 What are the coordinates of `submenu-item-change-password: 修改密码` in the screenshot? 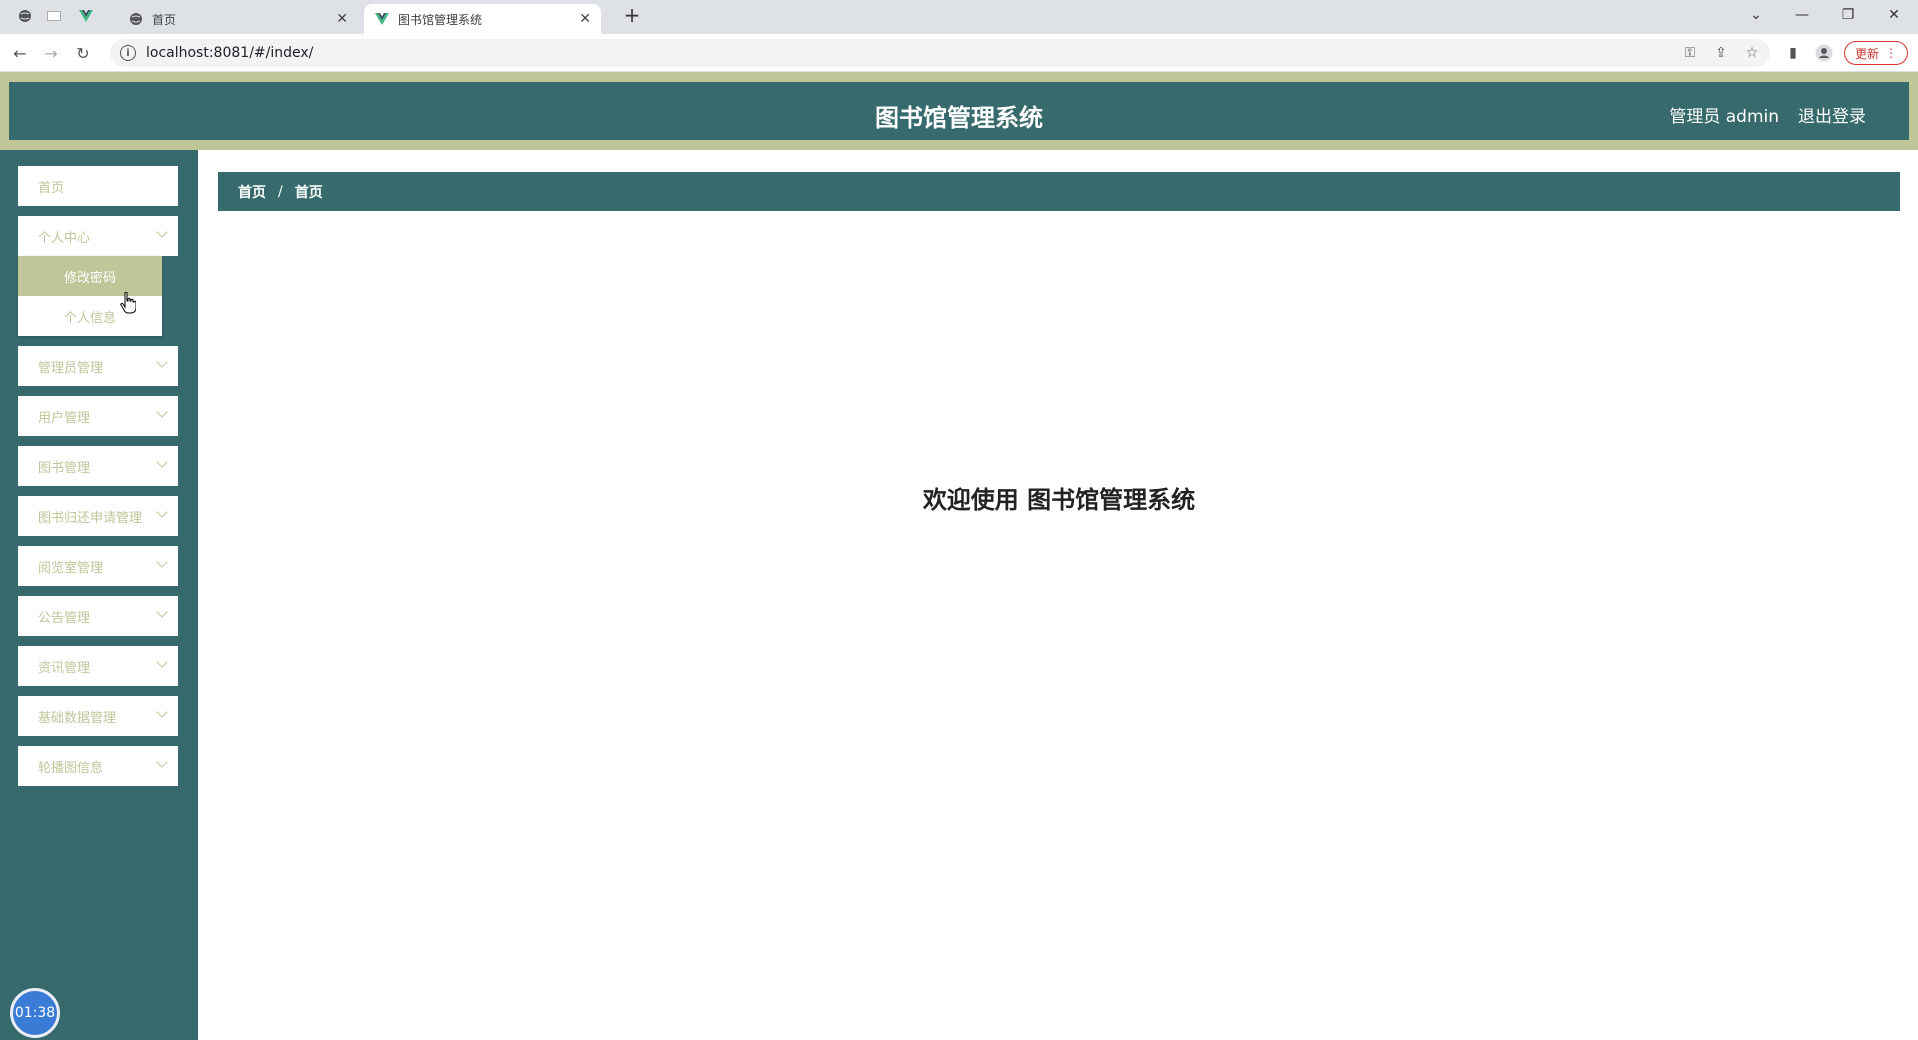 It's located at (90, 276).